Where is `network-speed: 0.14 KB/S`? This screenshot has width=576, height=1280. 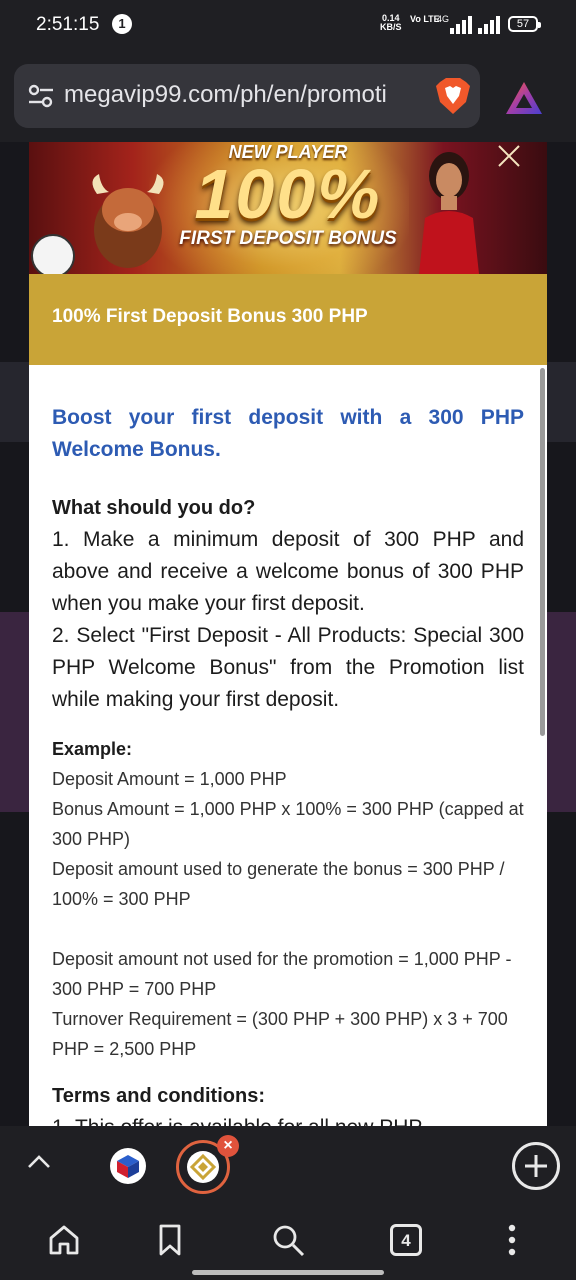
network-speed: 0.14 KB/S is located at coordinates (391, 23).